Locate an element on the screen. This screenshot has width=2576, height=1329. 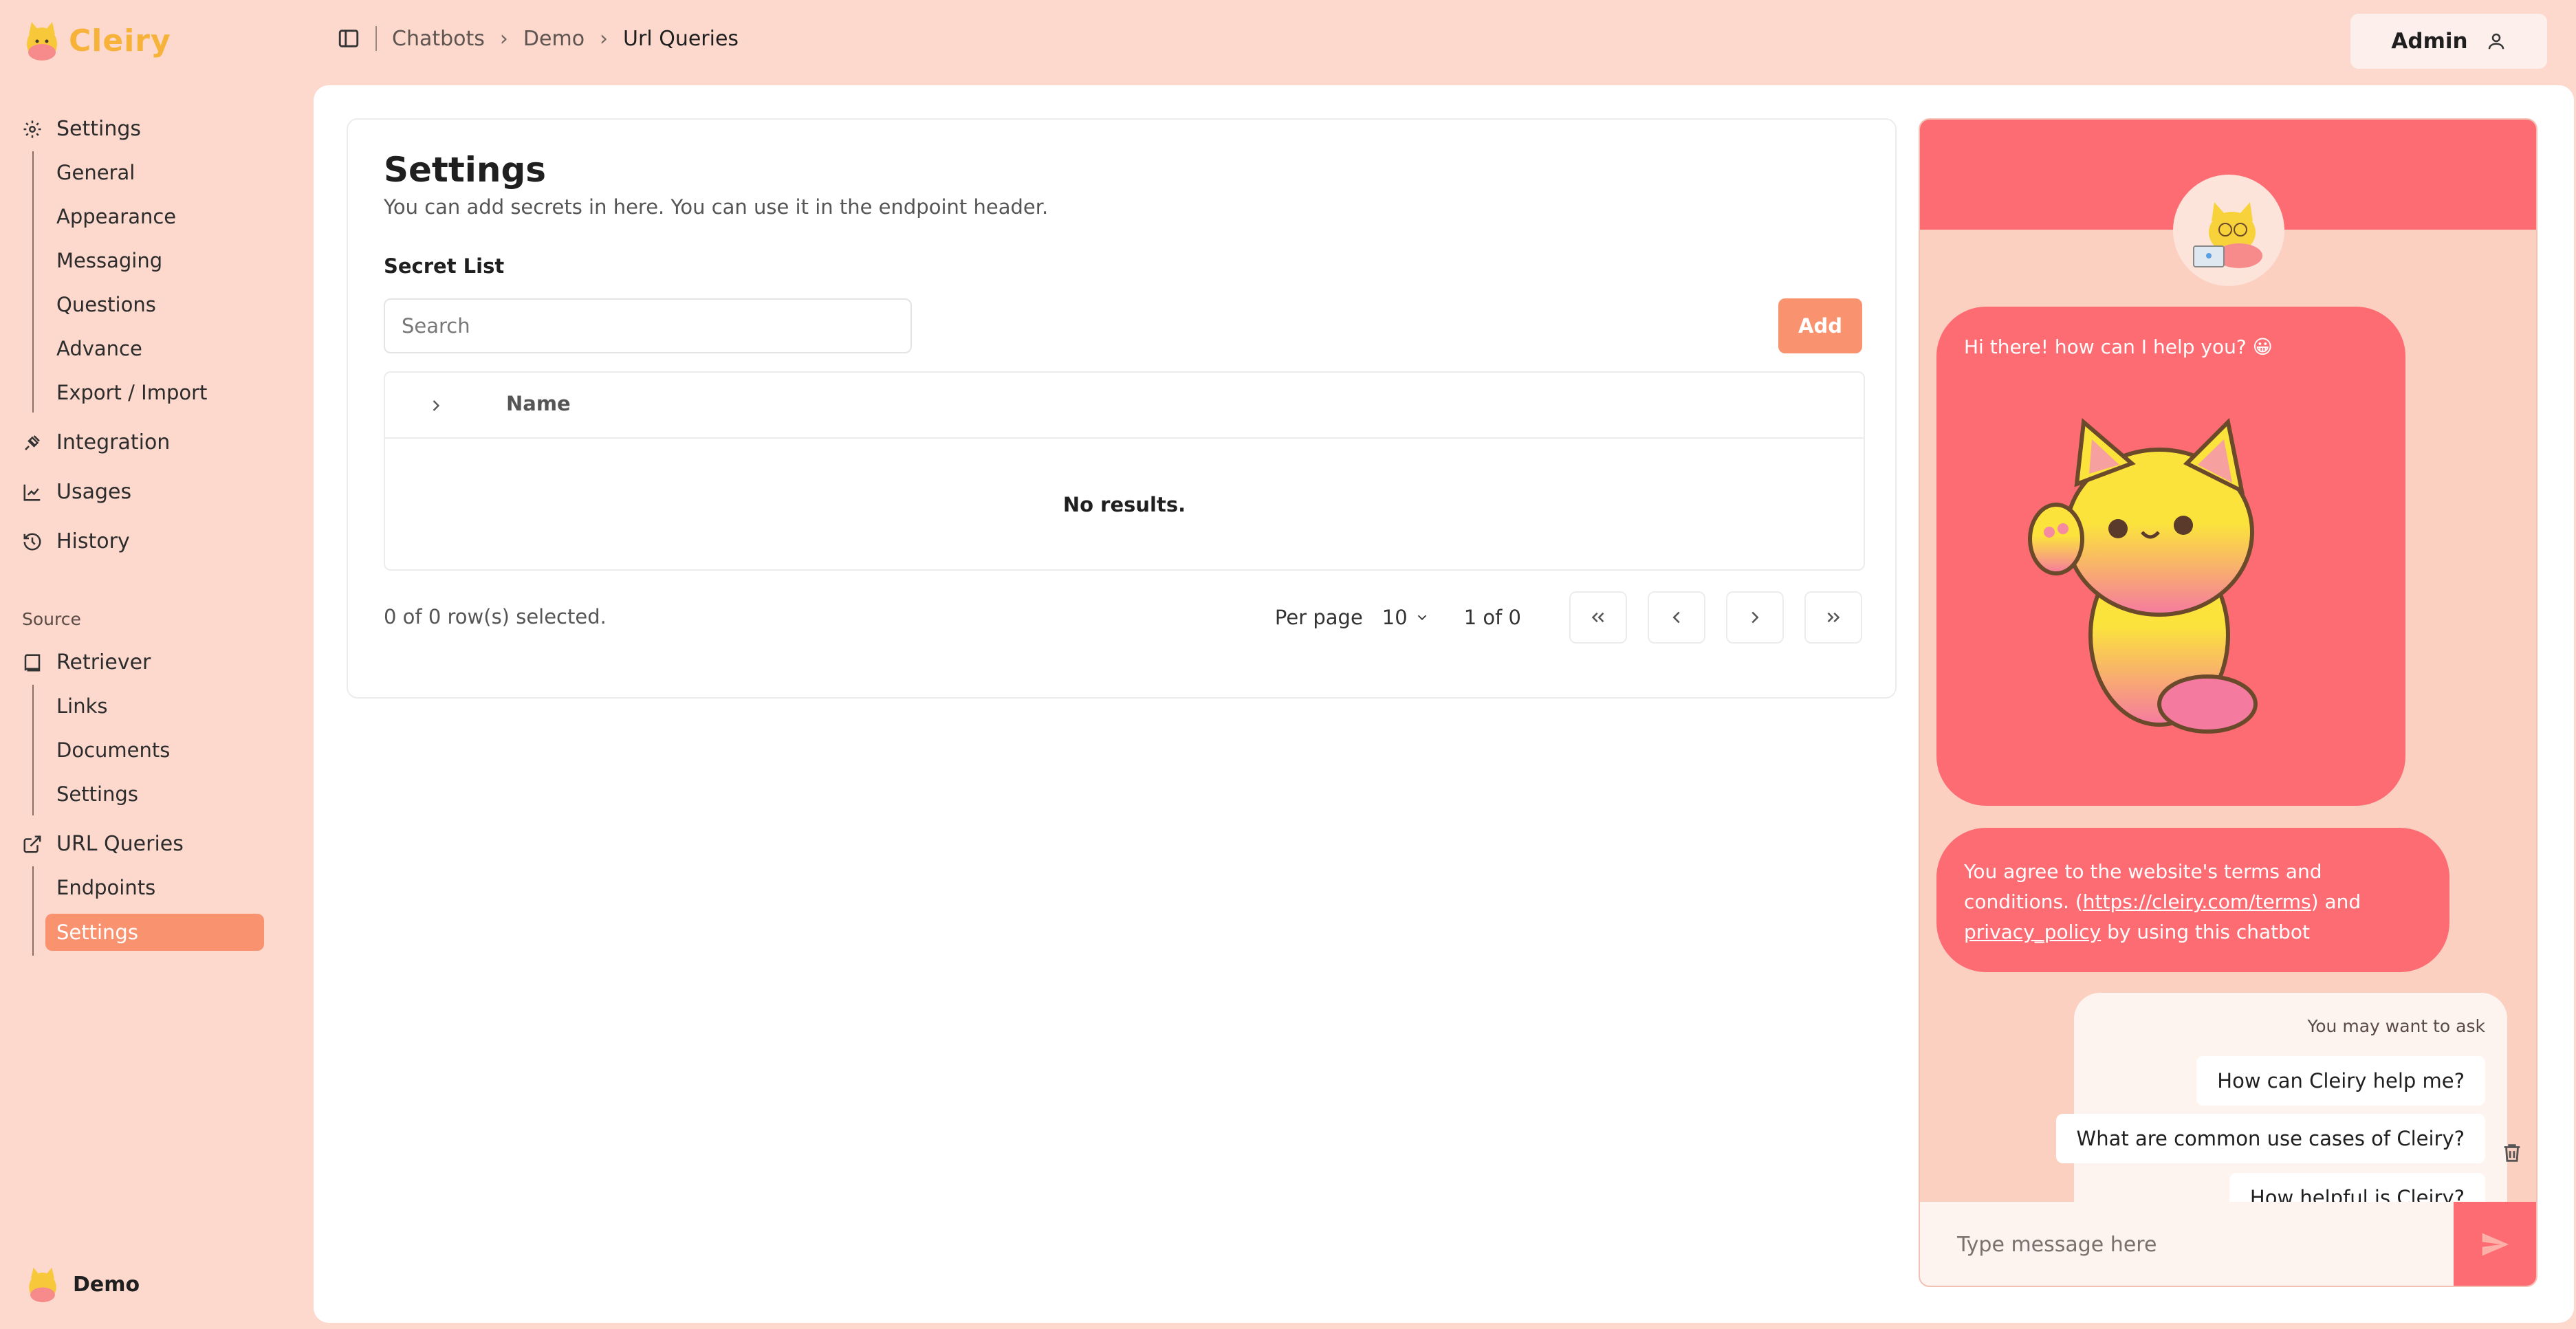
external-link-icon is located at coordinates (32, 844).